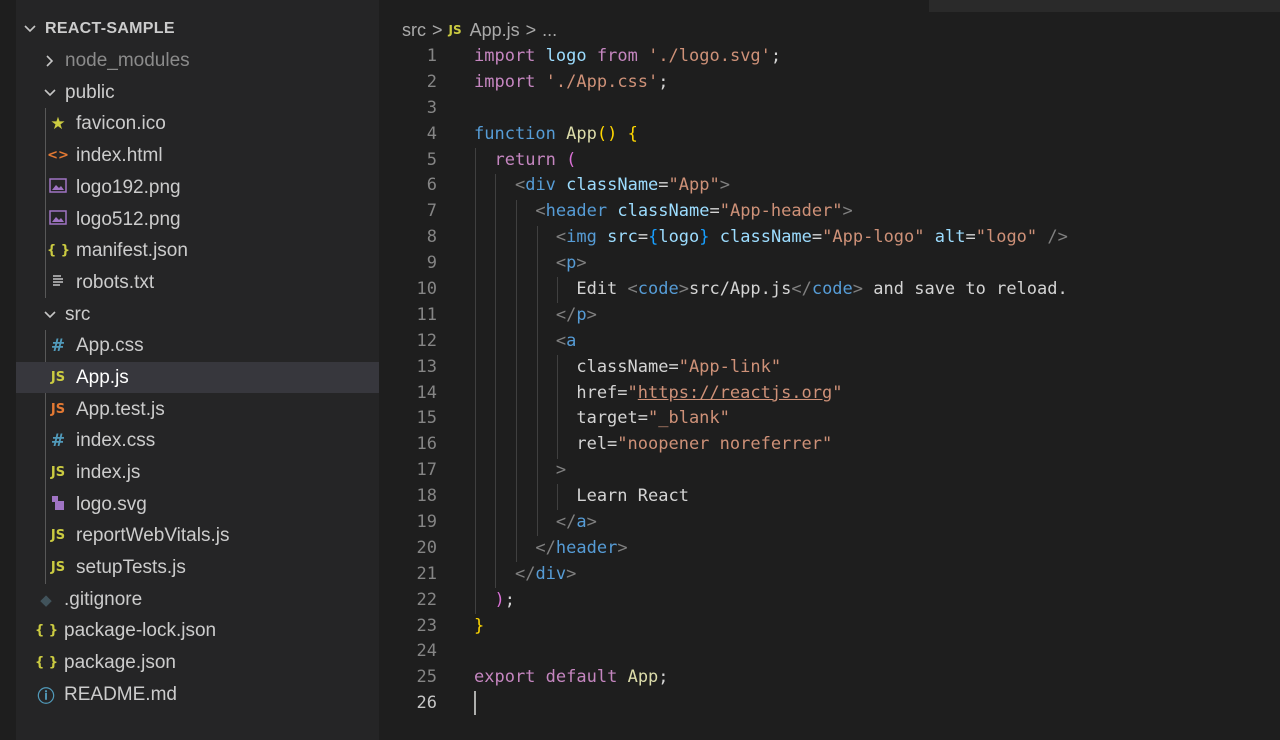  I want to click on line-number: 14, so click(426, 392).